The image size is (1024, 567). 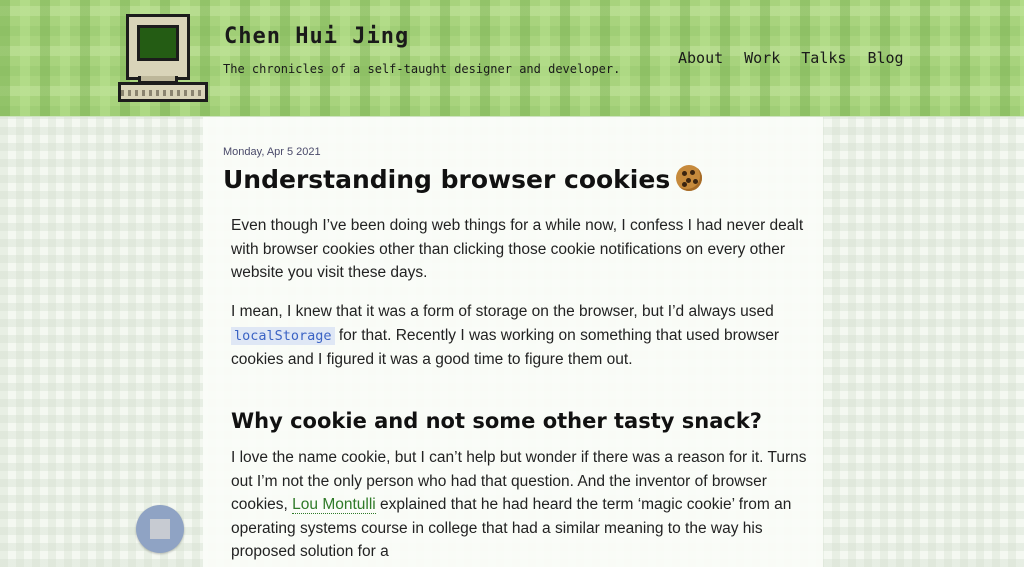 I want to click on main-nav: About Work Talks Blog, so click(x=791, y=58).